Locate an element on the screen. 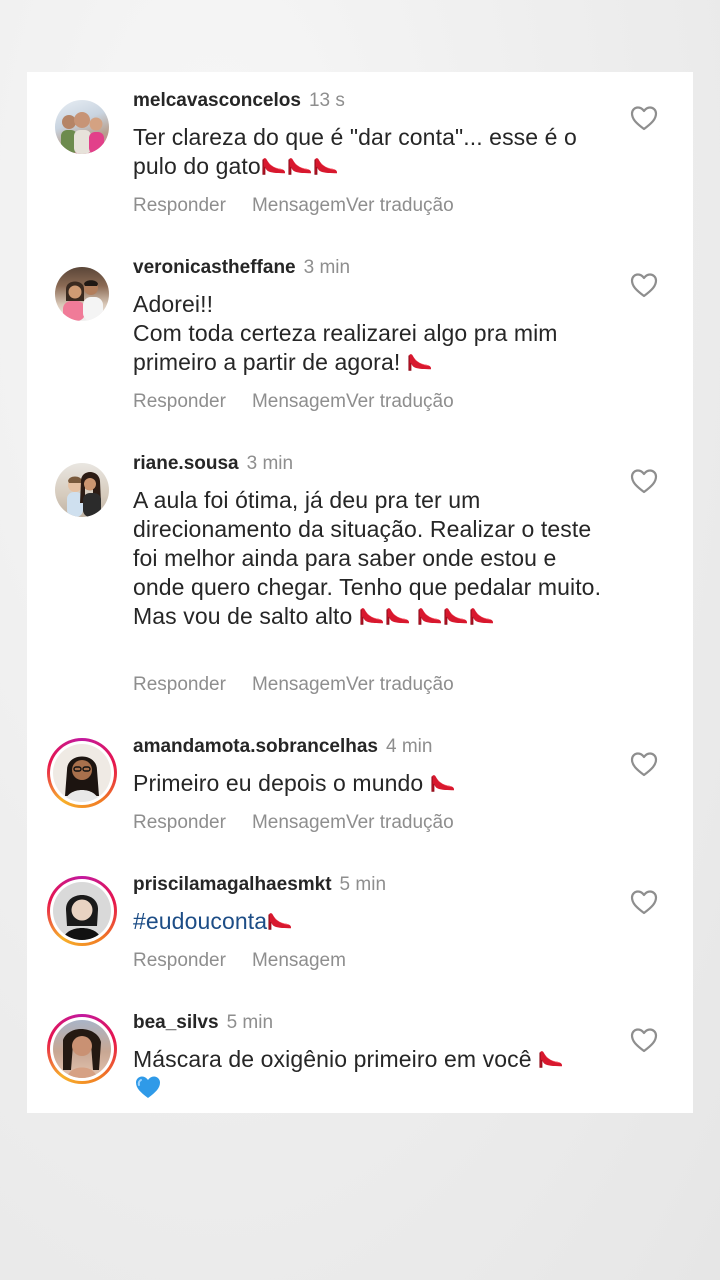 The height and width of the screenshot is (1280, 720). comment-text: Máscara de oxigênio primeiro em você is located at coordinates (373, 1075).